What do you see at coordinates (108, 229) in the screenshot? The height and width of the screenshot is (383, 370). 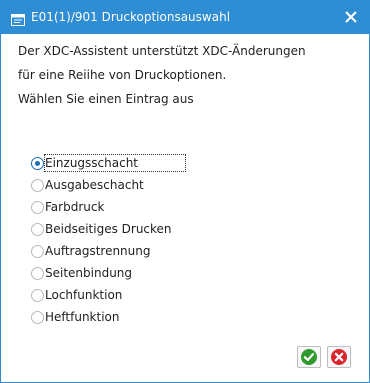 I see `radio-label: Beidseitiges Drucken` at bounding box center [108, 229].